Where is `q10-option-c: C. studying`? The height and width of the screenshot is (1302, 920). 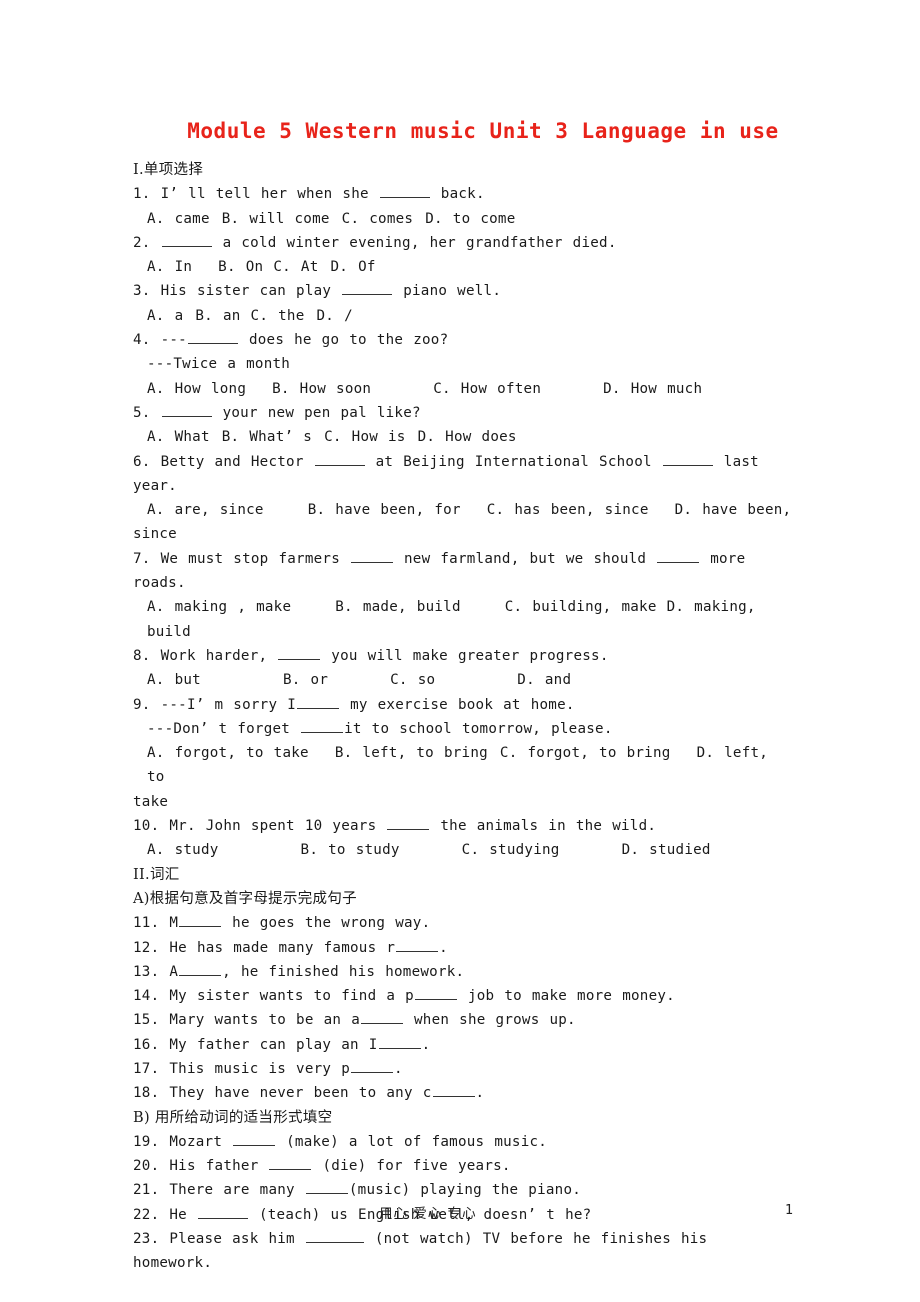
q10-option-c: C. studying is located at coordinates (511, 850).